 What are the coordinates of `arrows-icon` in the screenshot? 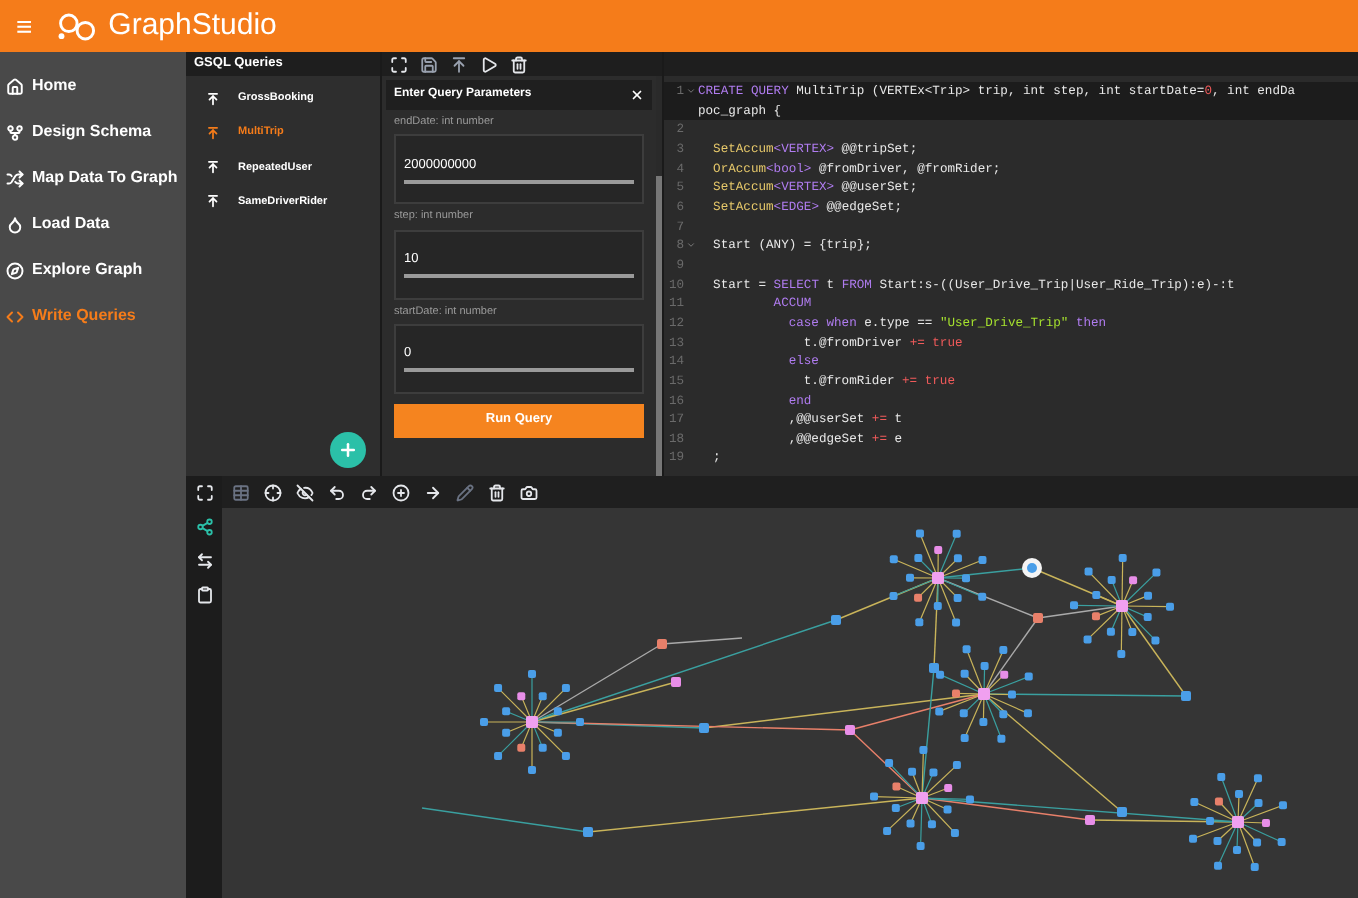 It's located at (204, 561).